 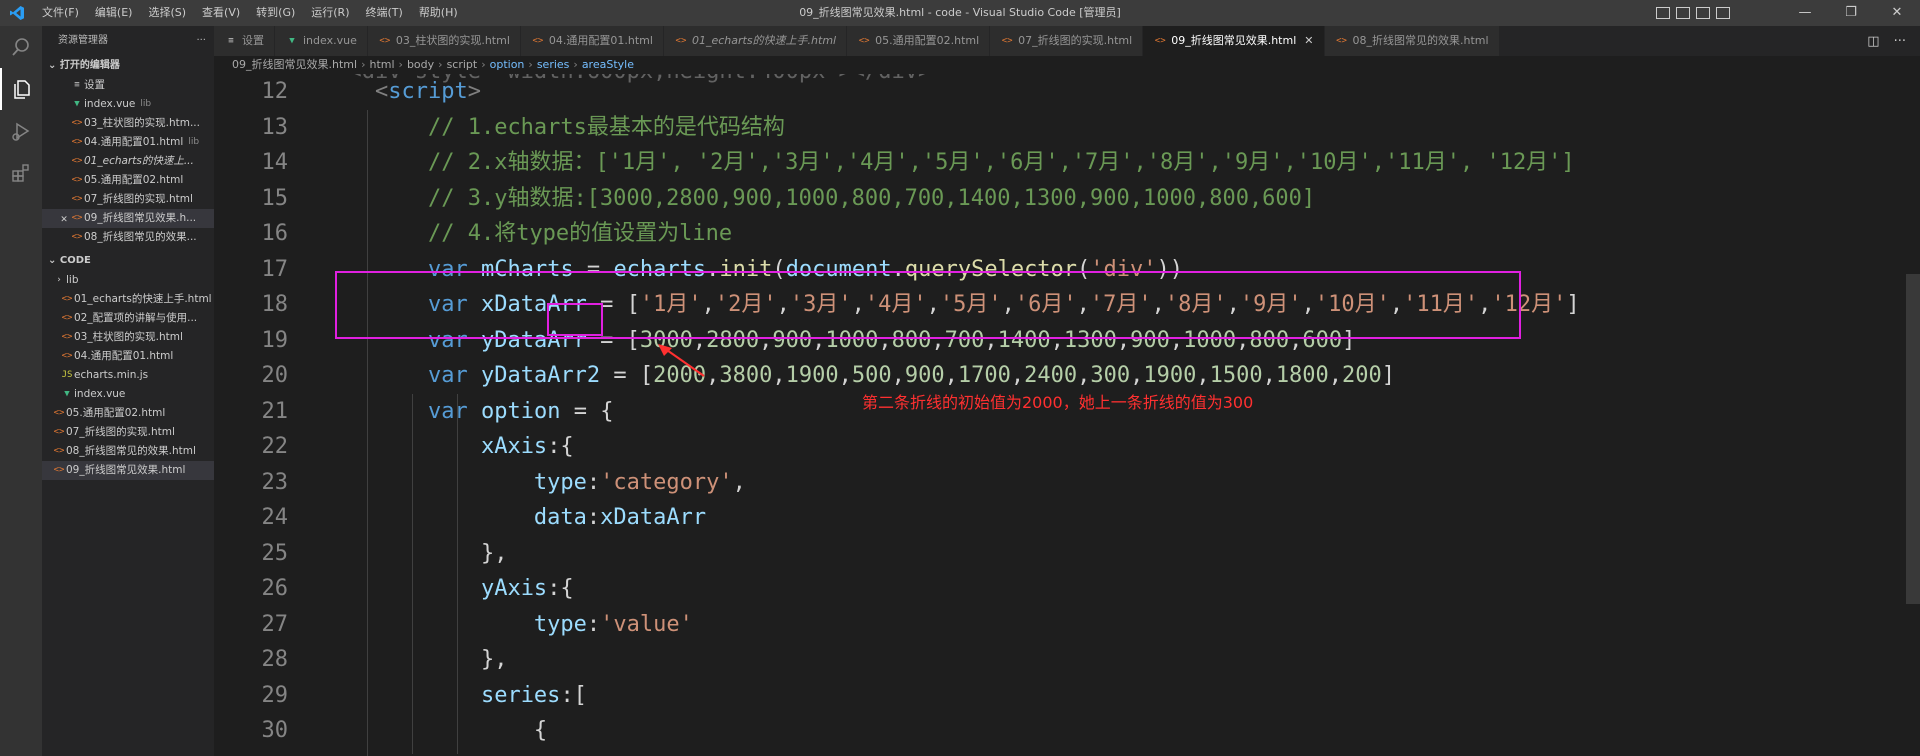 I want to click on menu-item: 编辑(E), so click(x=114, y=13).